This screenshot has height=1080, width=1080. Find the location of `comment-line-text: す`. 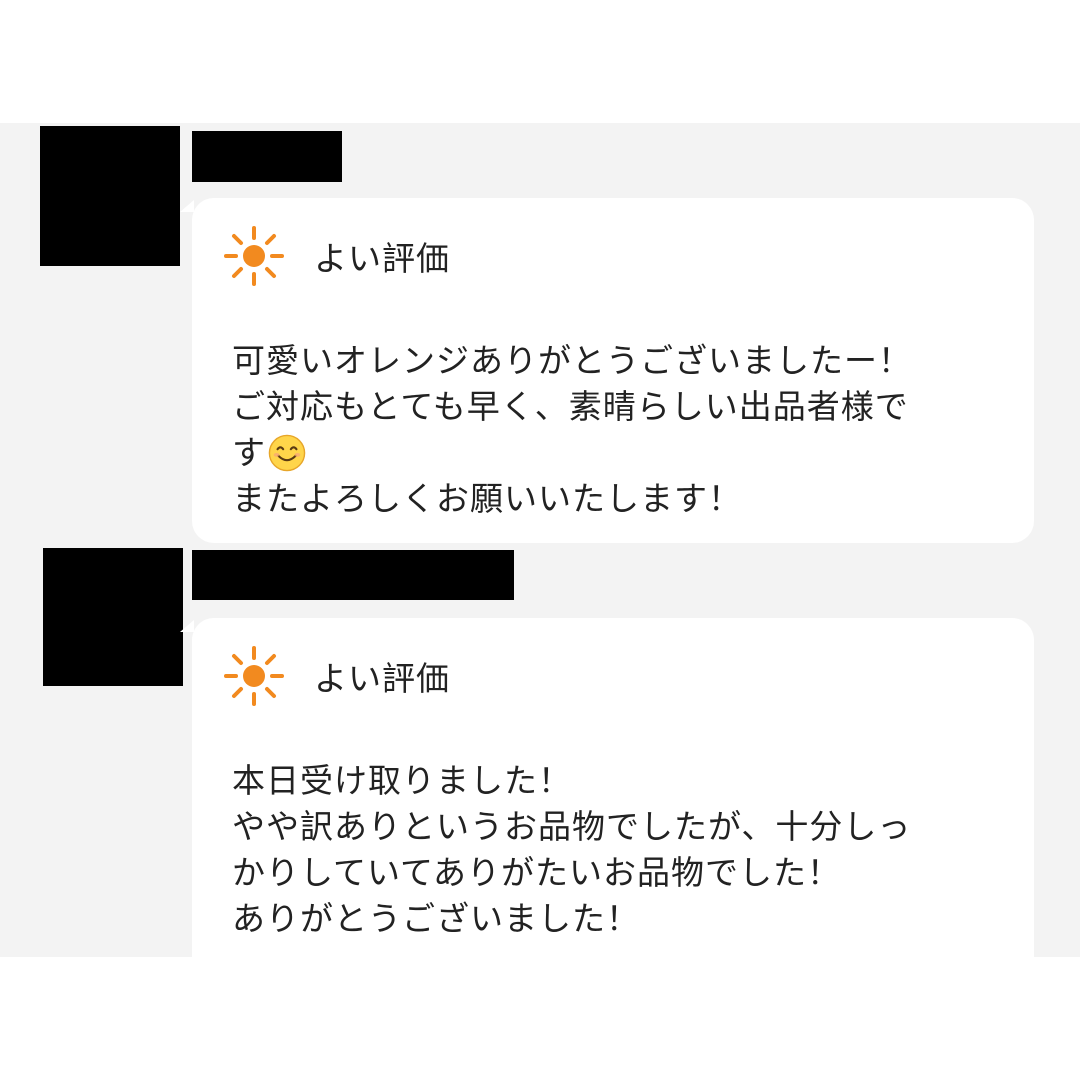

comment-line-text: す is located at coordinates (249, 452).